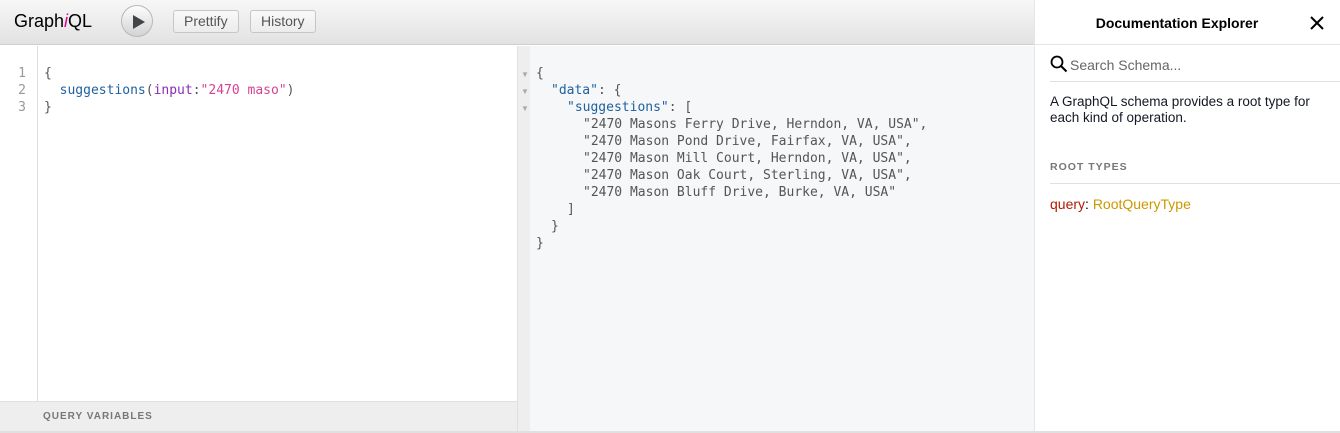 This screenshot has width=1340, height=433. I want to click on result-string: "2470 Mason Bluff Drive, Burke, VA, USA", so click(740, 192).